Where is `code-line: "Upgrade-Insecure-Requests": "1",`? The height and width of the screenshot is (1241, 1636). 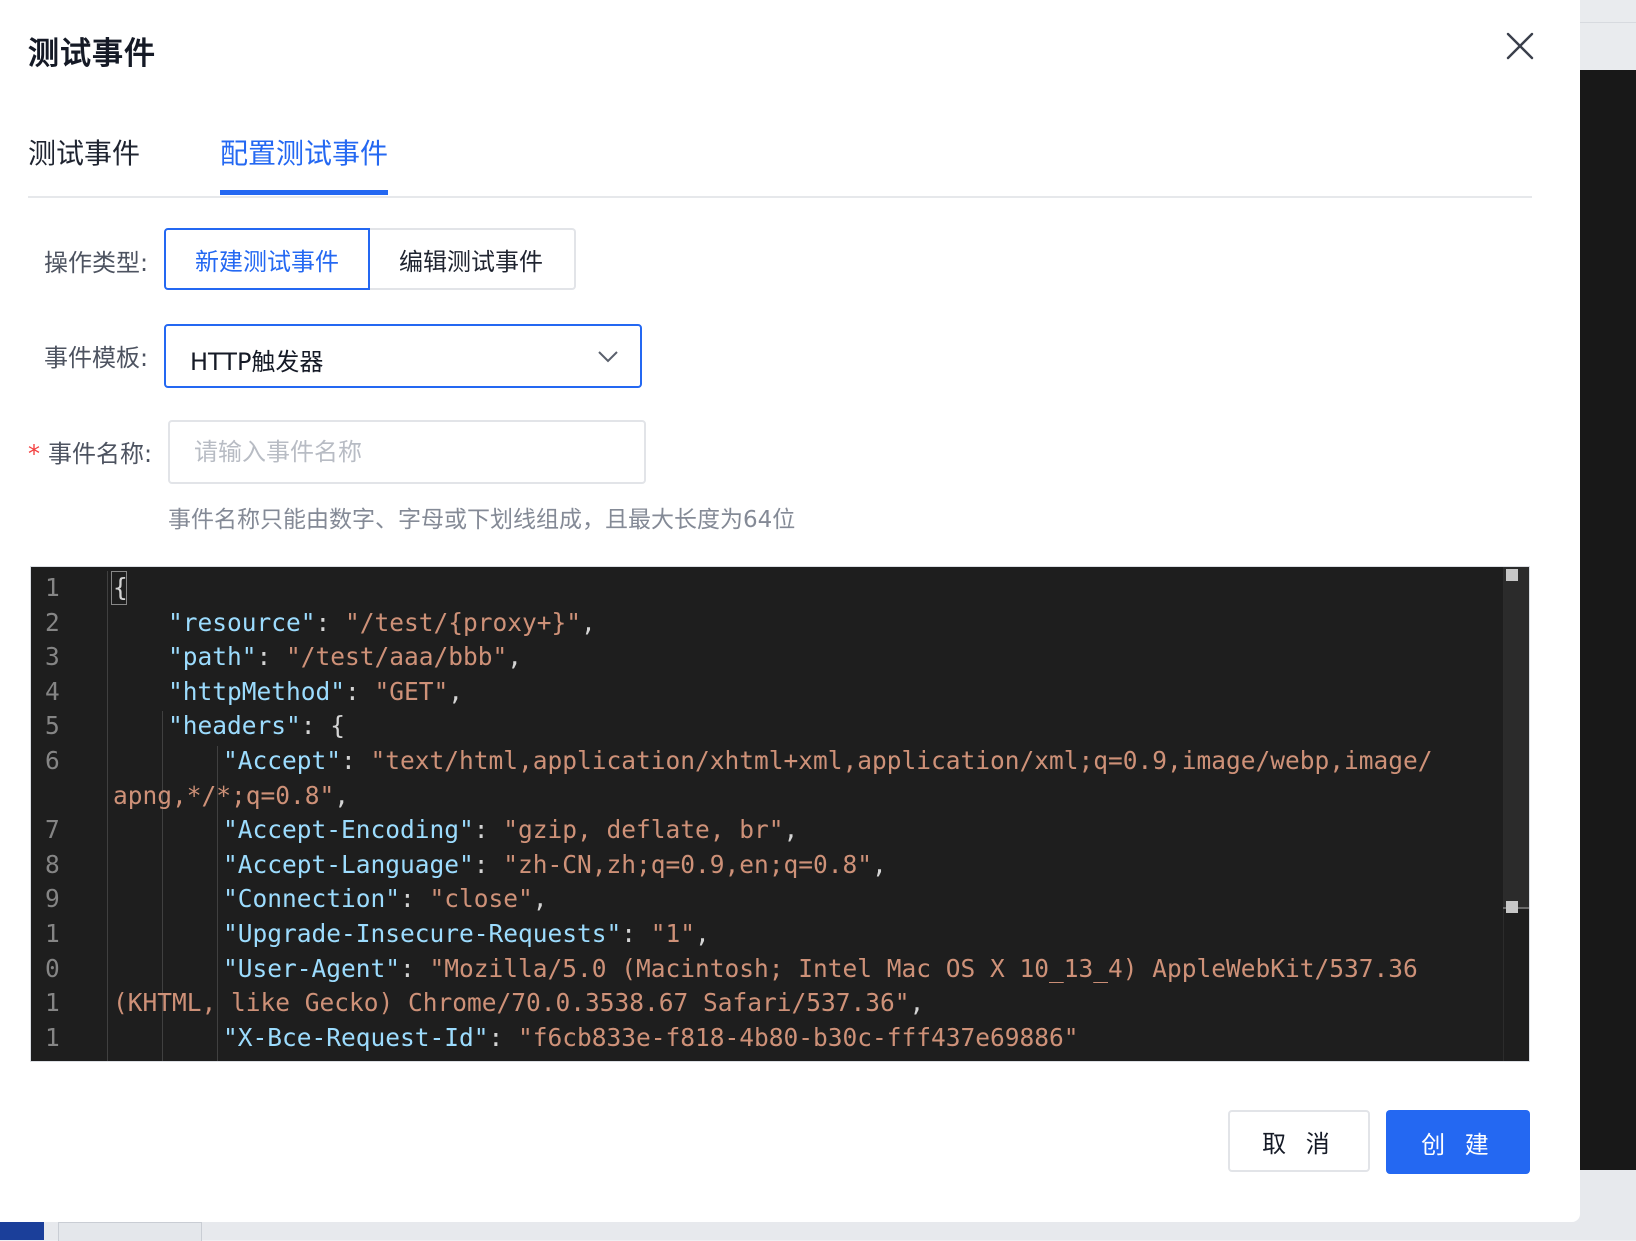
code-line: "Upgrade-Insecure-Requests": "1", is located at coordinates (466, 933).